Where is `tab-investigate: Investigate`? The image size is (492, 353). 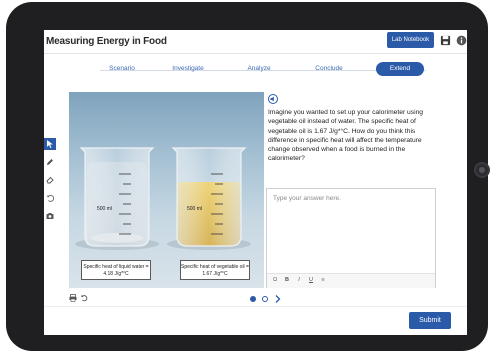 tab-investigate: Investigate is located at coordinates (188, 69).